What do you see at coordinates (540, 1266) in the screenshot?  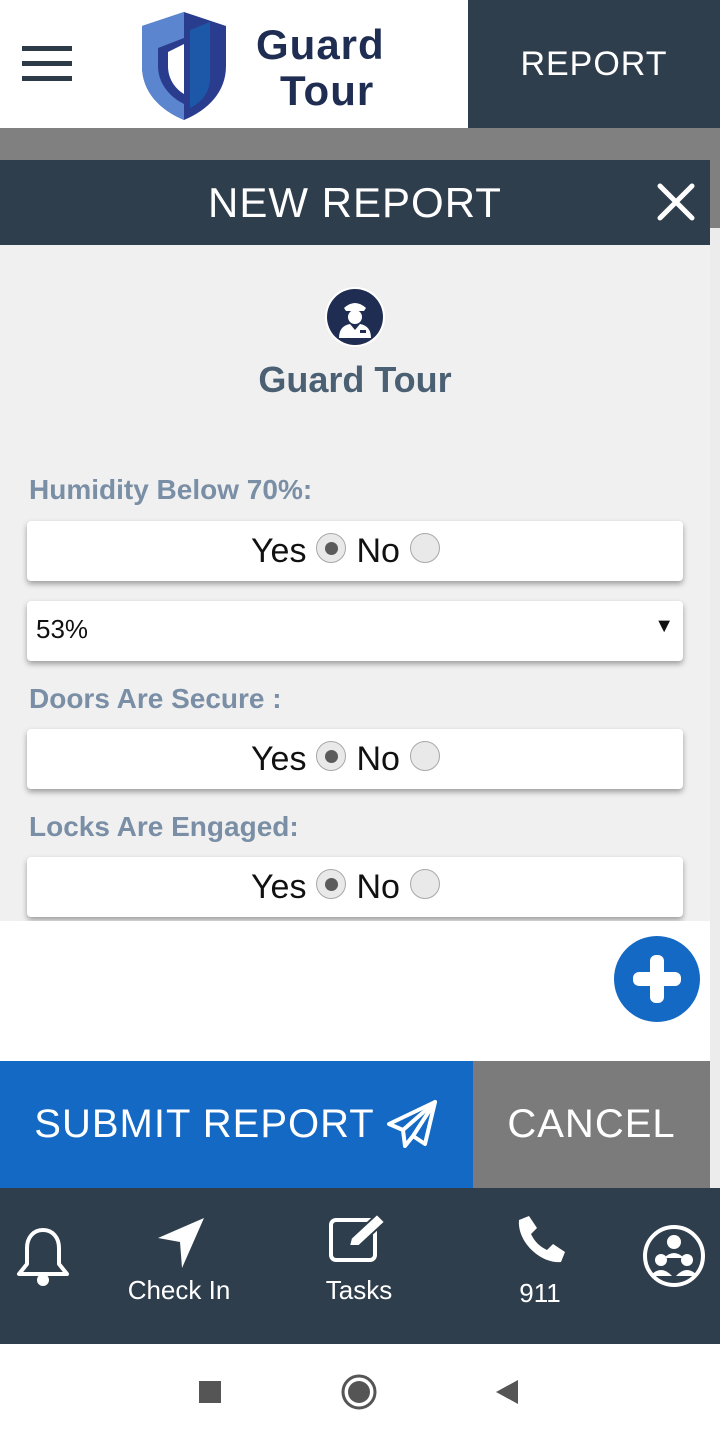 I see `nav-emergency-call: 911` at bounding box center [540, 1266].